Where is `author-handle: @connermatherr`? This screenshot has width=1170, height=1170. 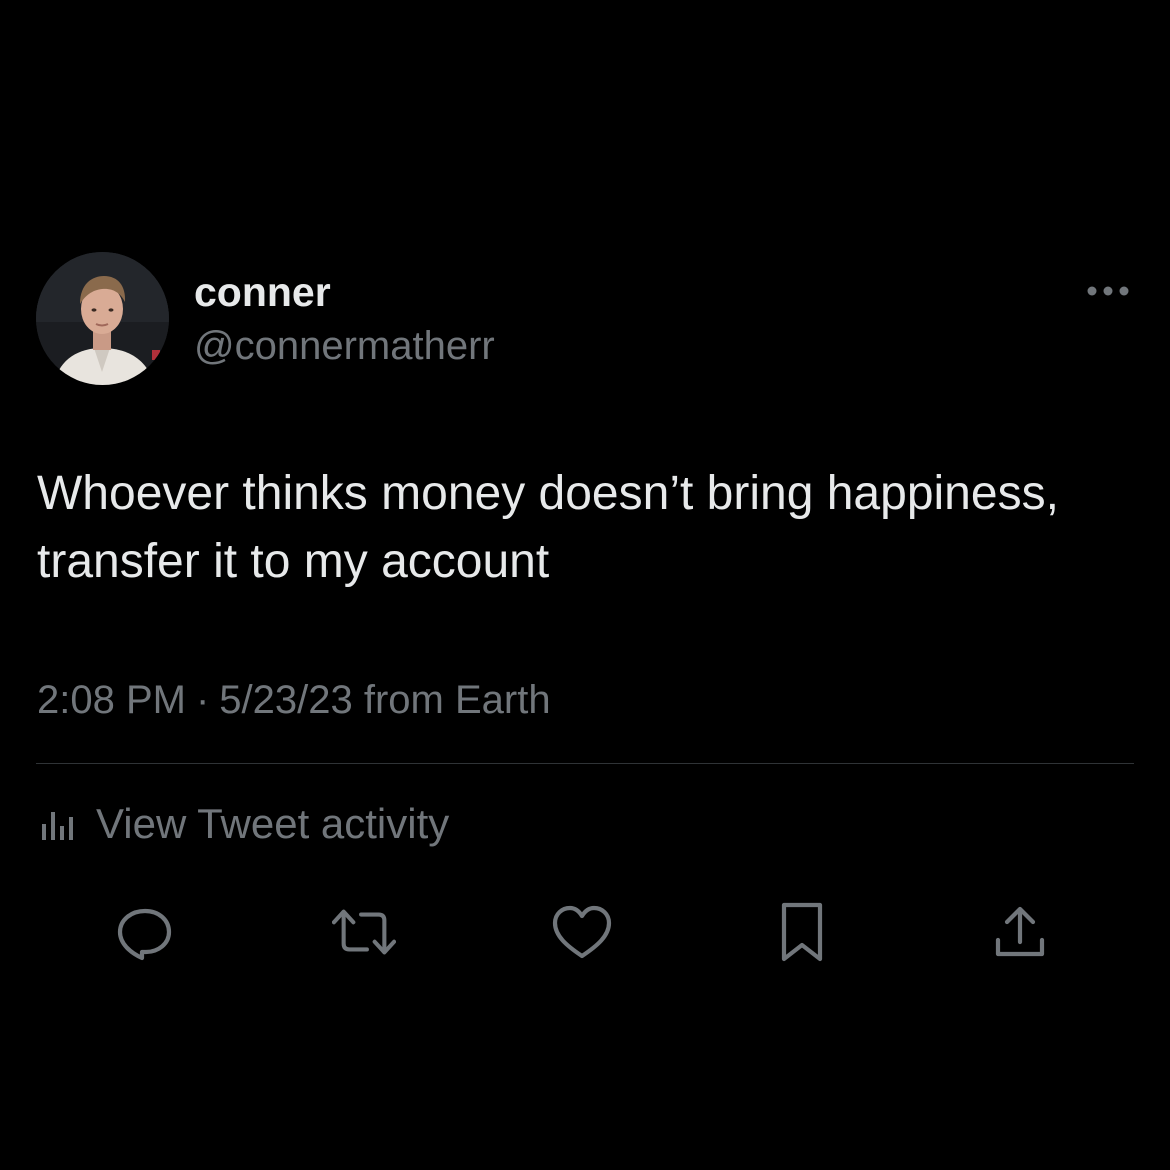 author-handle: @connermatherr is located at coordinates (344, 346).